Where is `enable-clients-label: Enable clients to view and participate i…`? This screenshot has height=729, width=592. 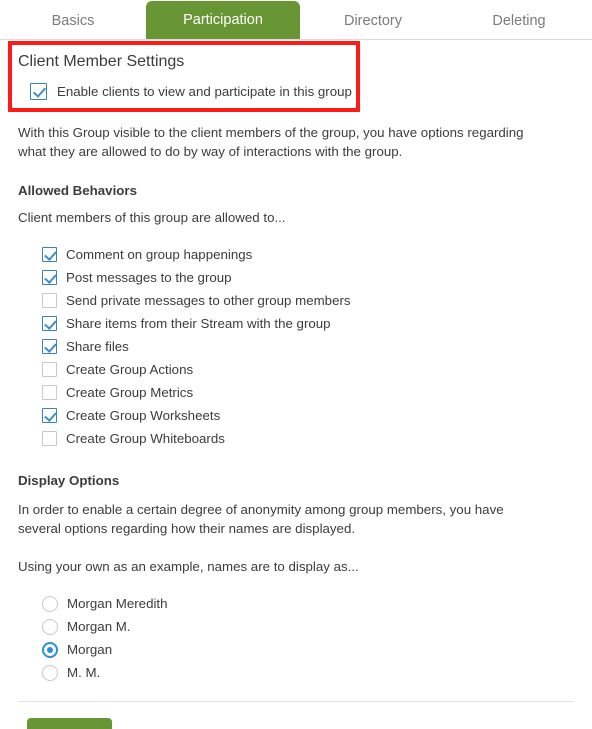 enable-clients-label: Enable clients to view and participate i… is located at coordinates (204, 92).